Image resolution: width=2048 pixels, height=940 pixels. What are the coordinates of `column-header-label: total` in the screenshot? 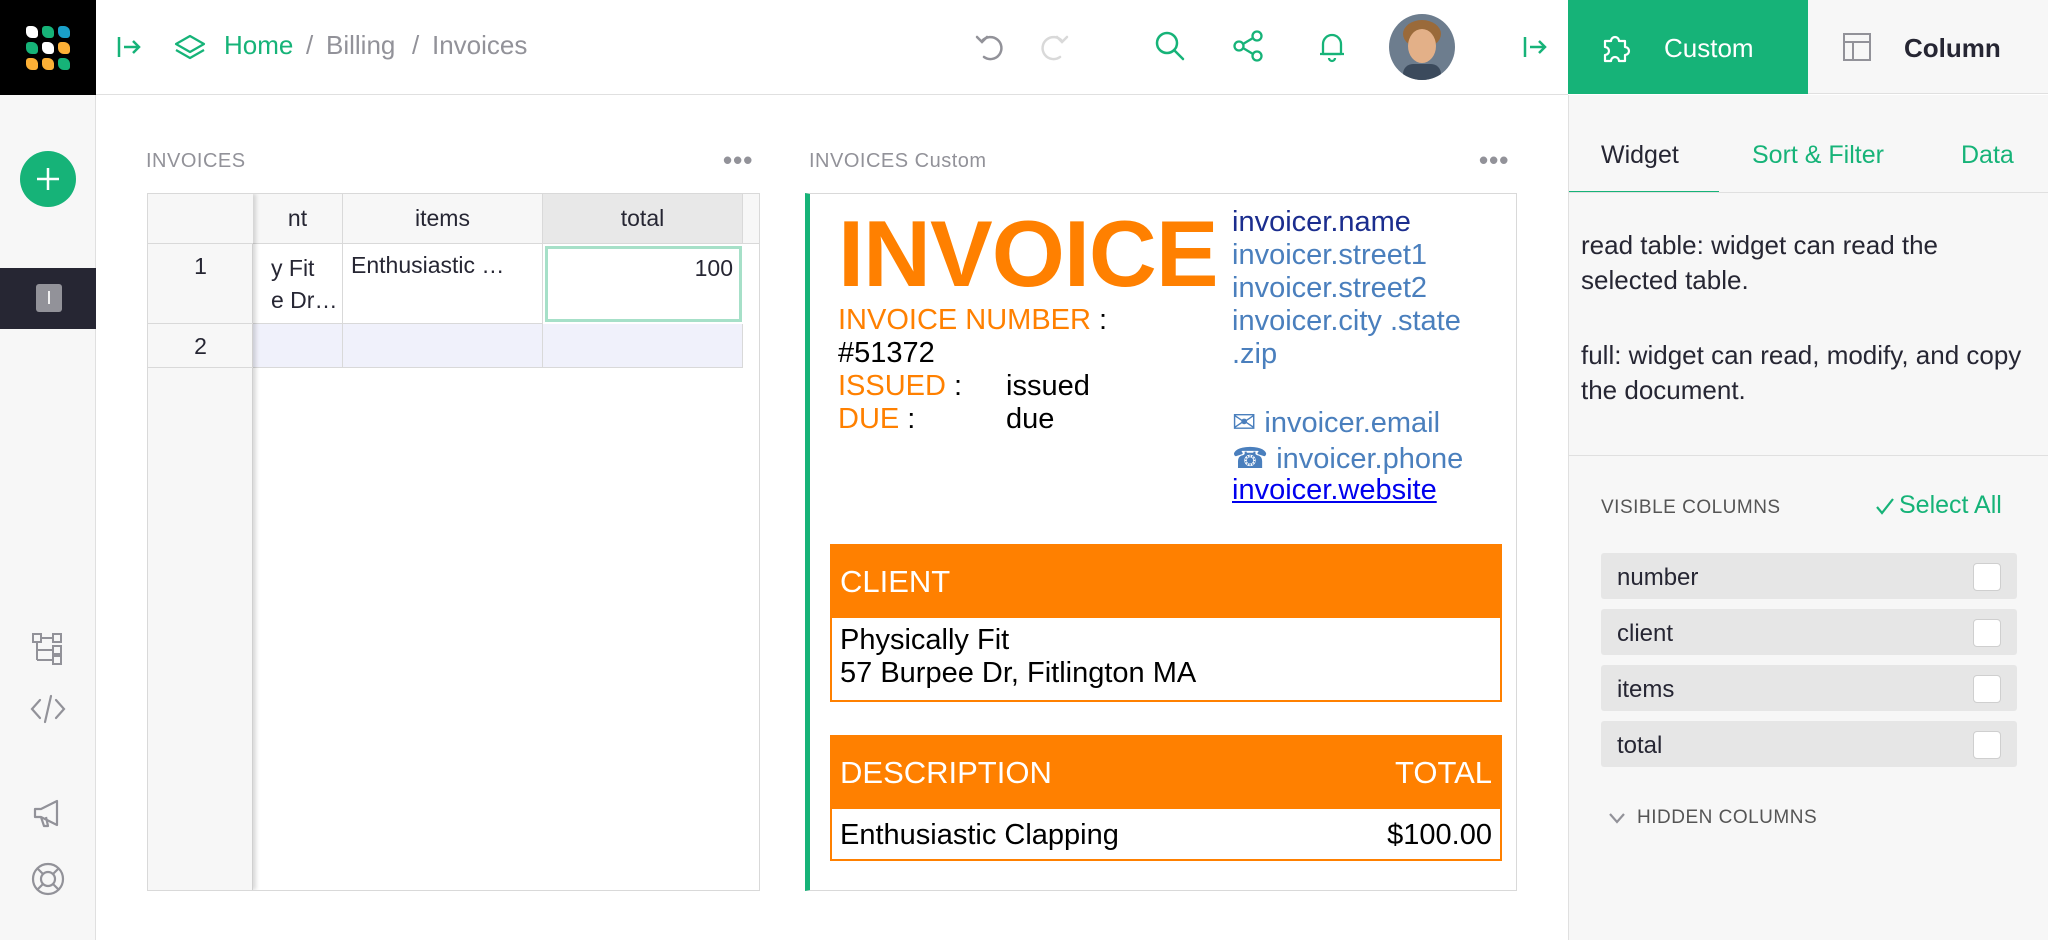 It's located at (642, 218).